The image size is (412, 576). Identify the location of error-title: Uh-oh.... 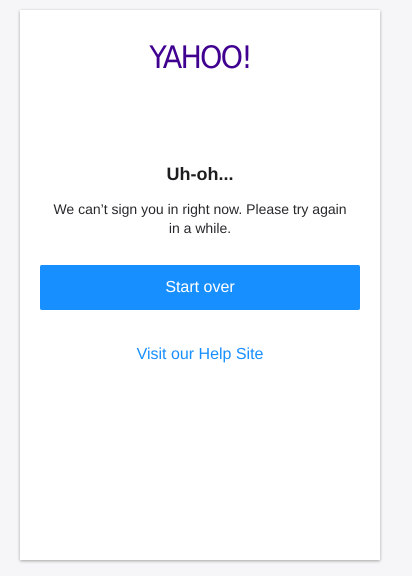
(200, 174).